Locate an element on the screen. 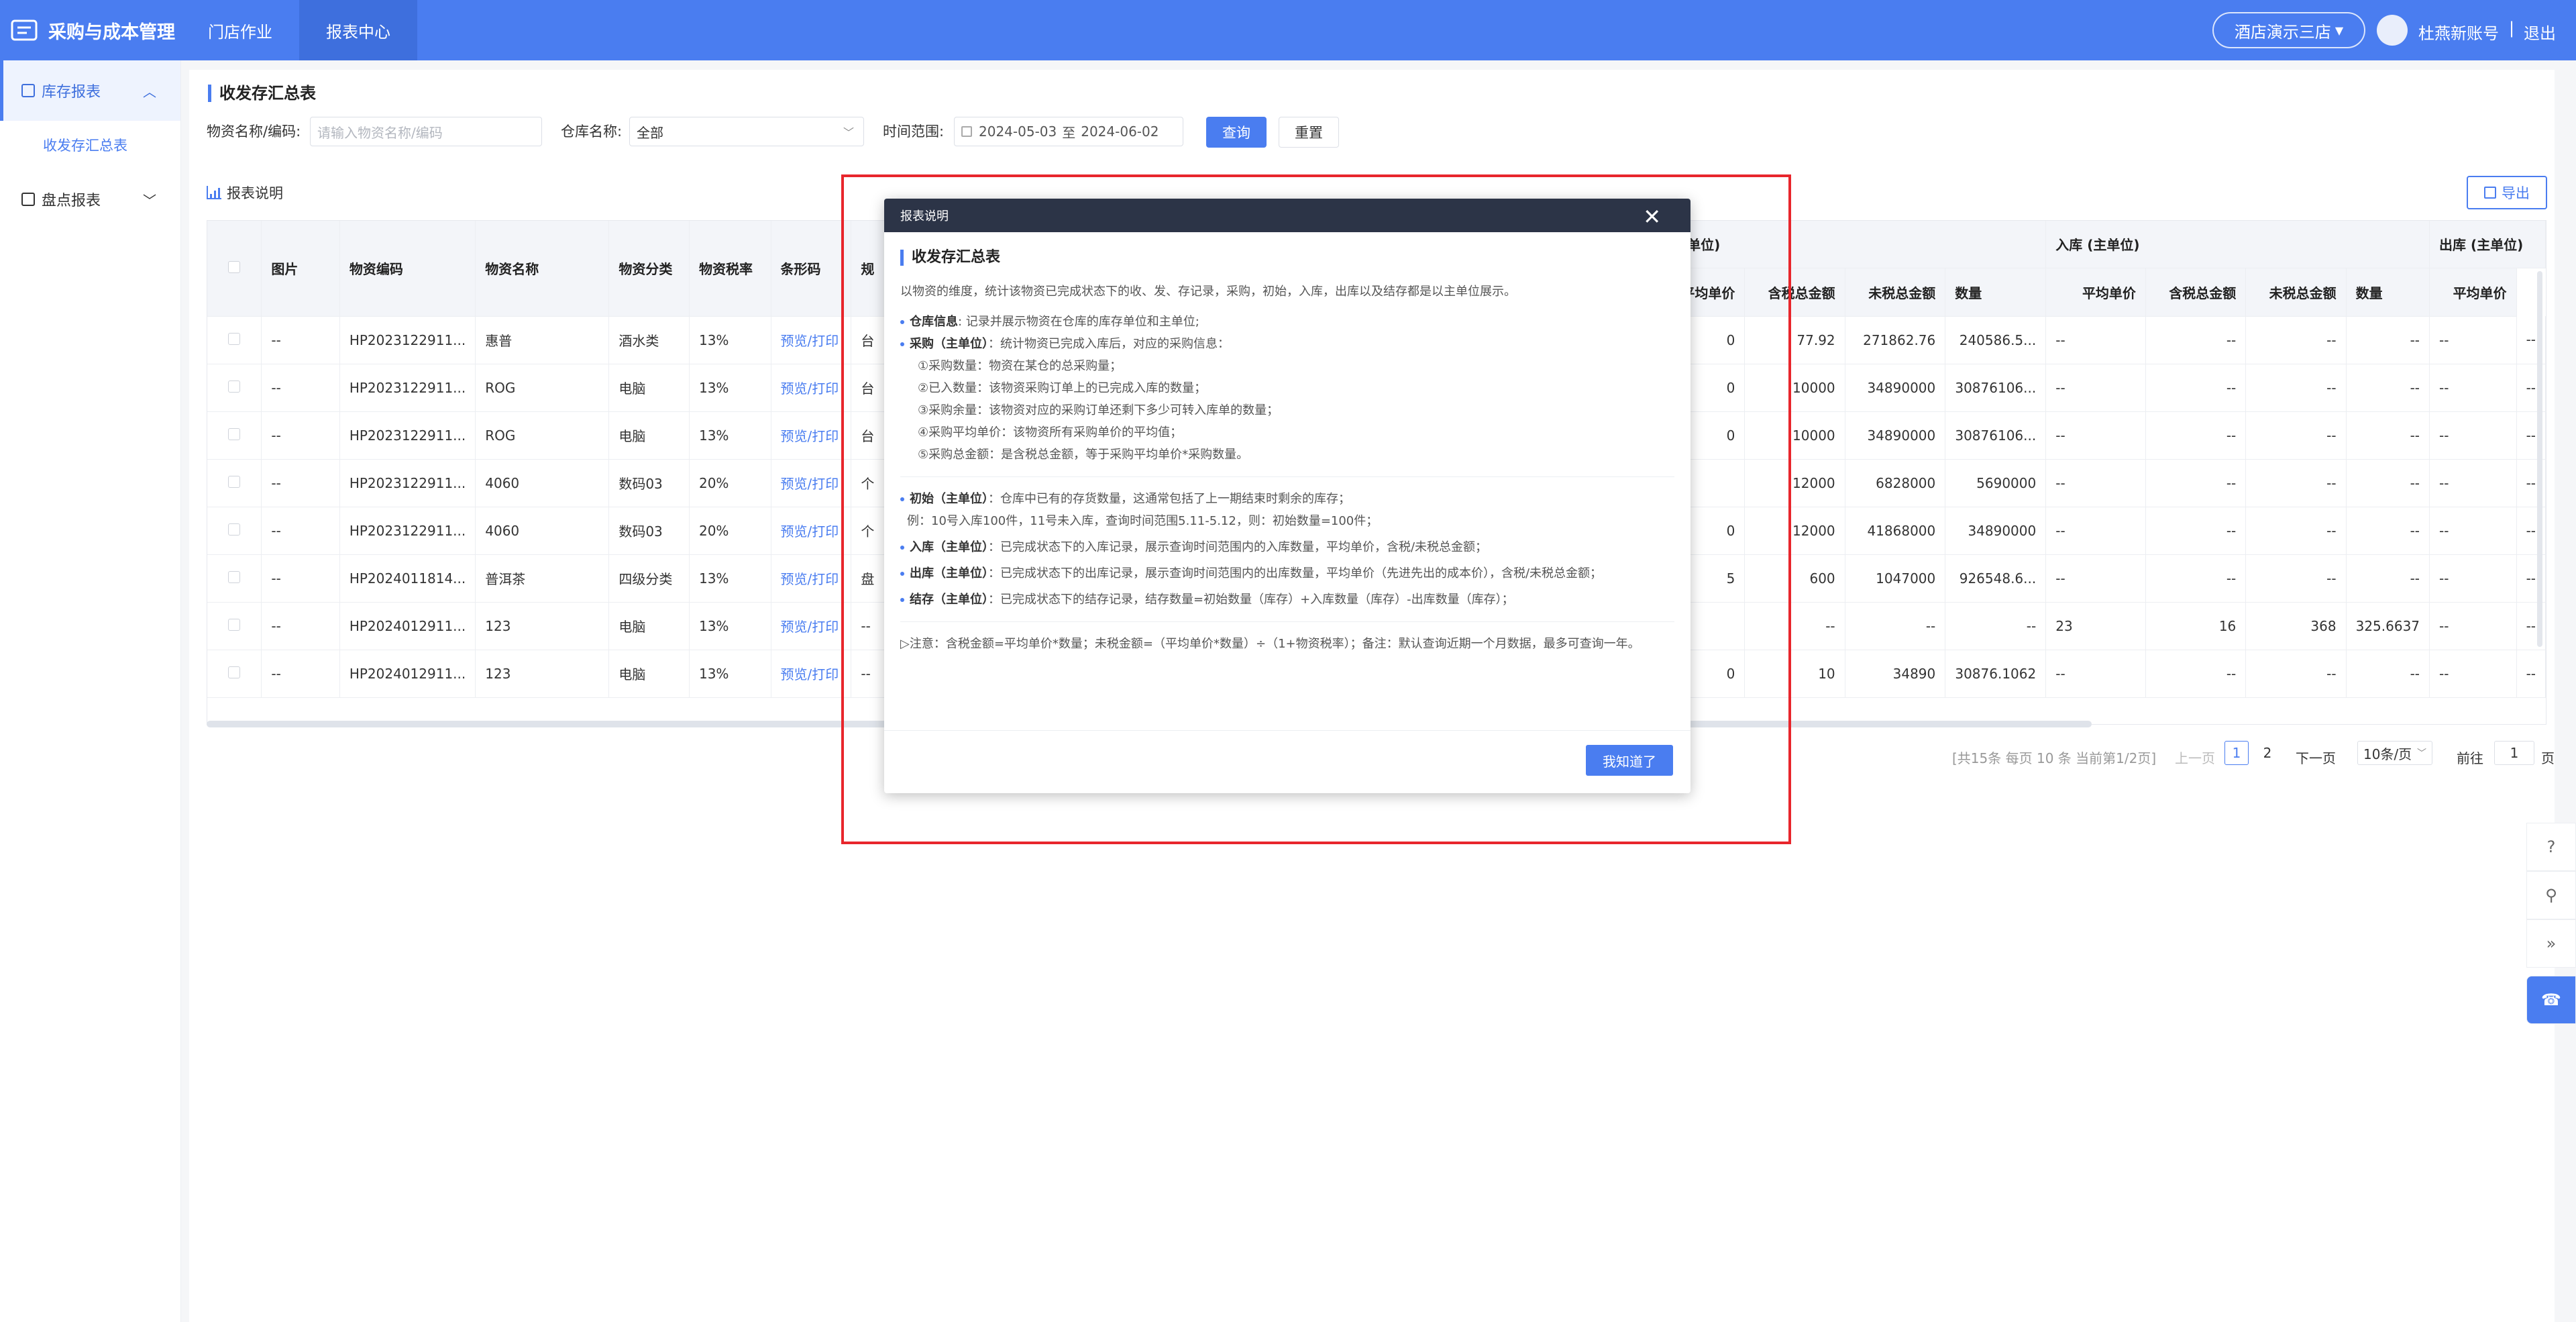 Image resolution: width=2576 pixels, height=1322 pixels. prev-page-button: 上一页 is located at coordinates (2195, 757).